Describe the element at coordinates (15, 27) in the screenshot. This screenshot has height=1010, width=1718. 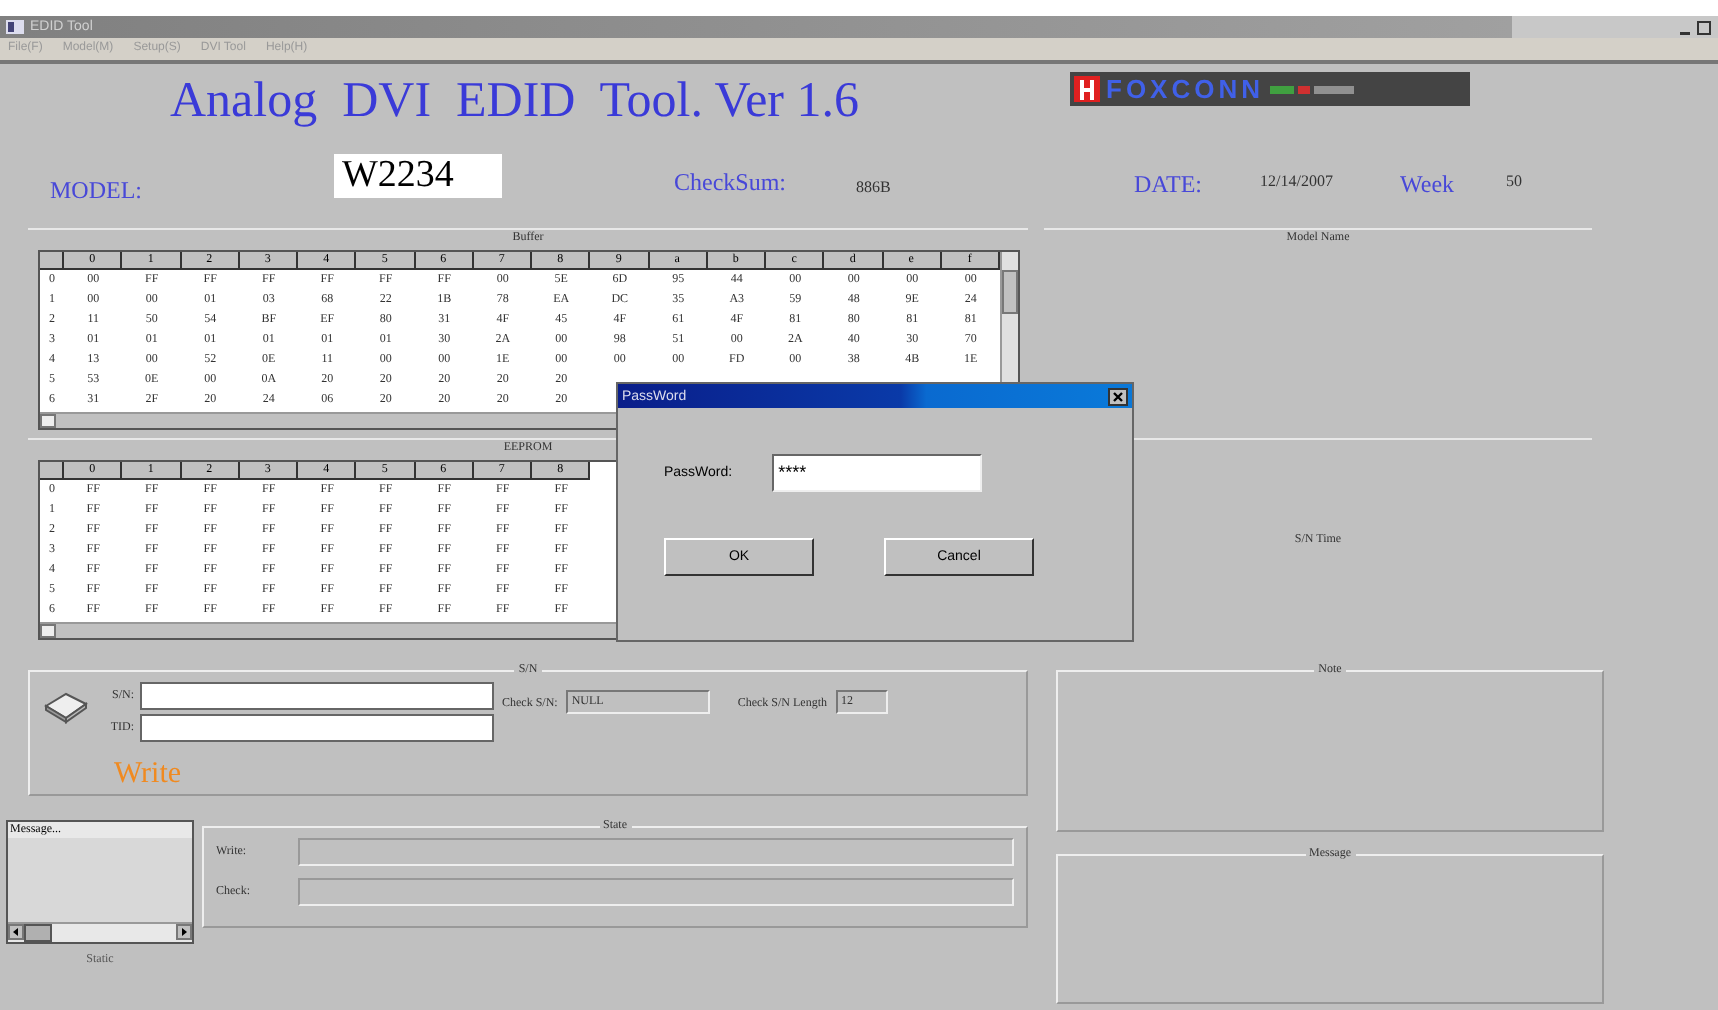
I see `app-icon` at that location.